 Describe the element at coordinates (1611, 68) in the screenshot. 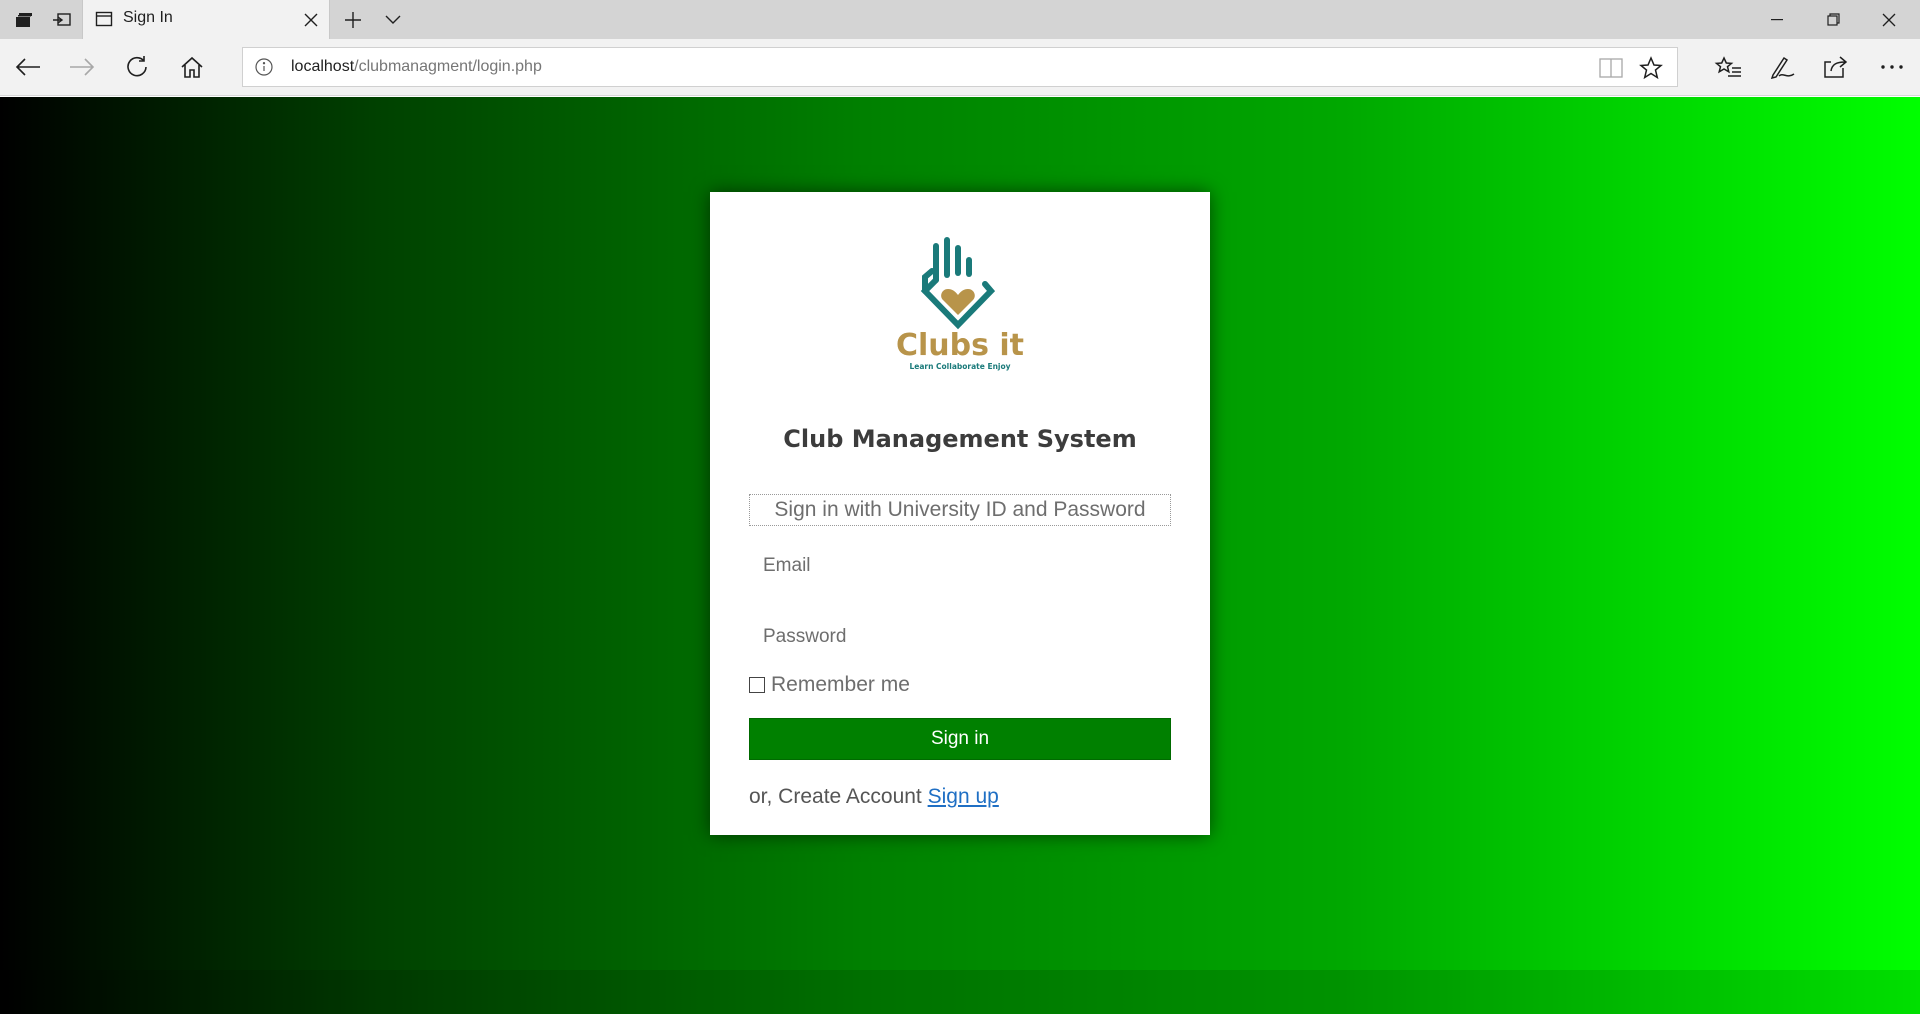

I see `book-icon` at that location.